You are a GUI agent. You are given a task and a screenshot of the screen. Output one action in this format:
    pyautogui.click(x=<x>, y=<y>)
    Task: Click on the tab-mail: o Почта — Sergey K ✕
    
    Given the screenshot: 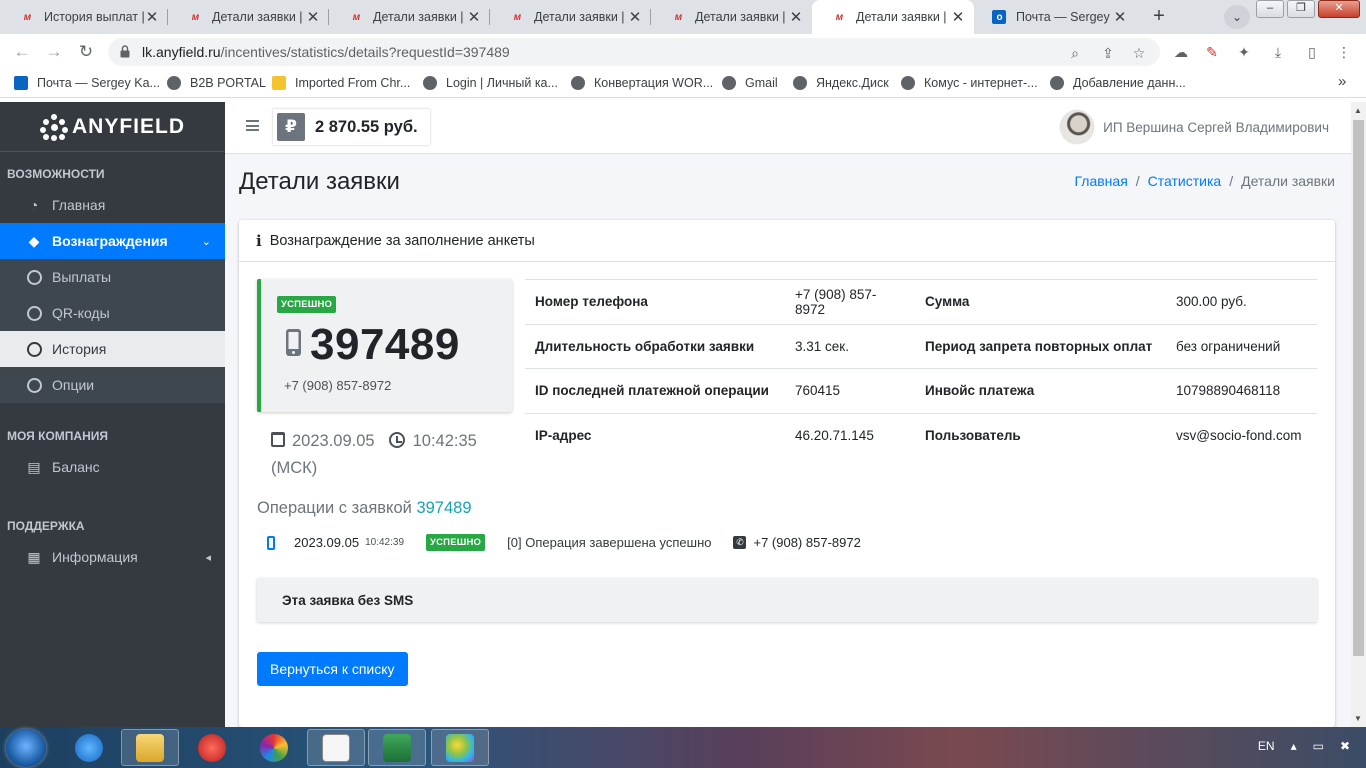 What is the action you would take?
    pyautogui.click(x=1055, y=17)
    